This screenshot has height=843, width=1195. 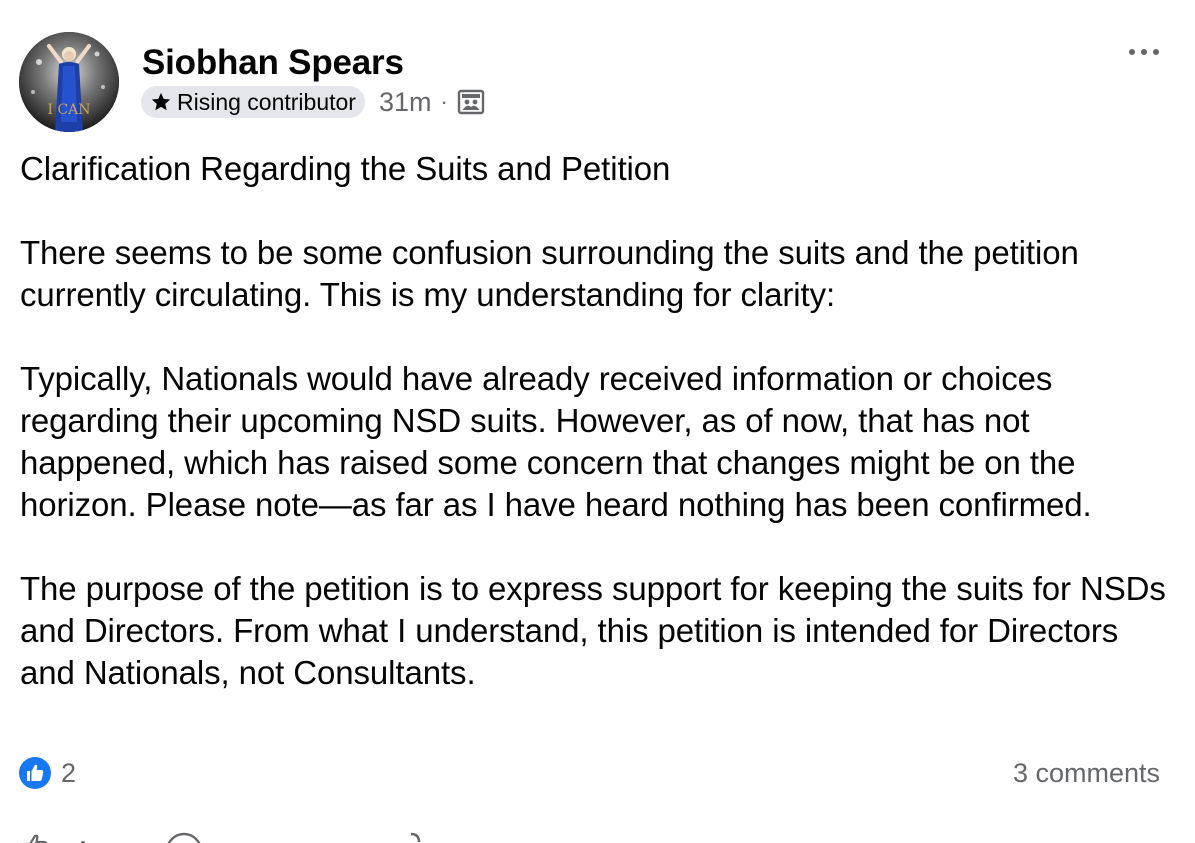 I want to click on contributor-badge: Rising contributor, so click(x=253, y=102).